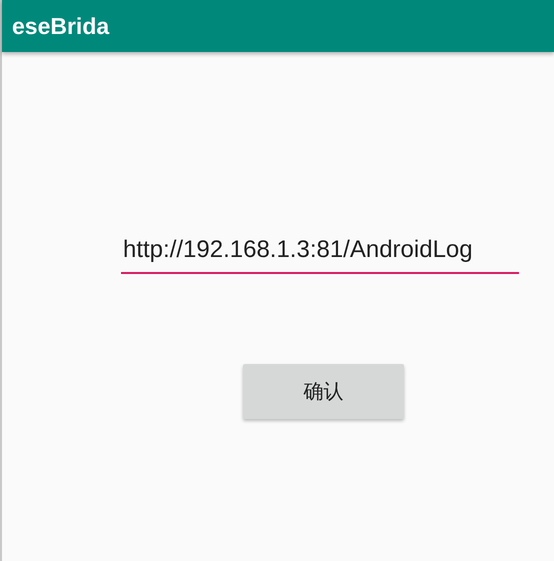 This screenshot has width=554, height=561. Describe the element at coordinates (61, 26) in the screenshot. I see `app-title: eseBrida` at that location.